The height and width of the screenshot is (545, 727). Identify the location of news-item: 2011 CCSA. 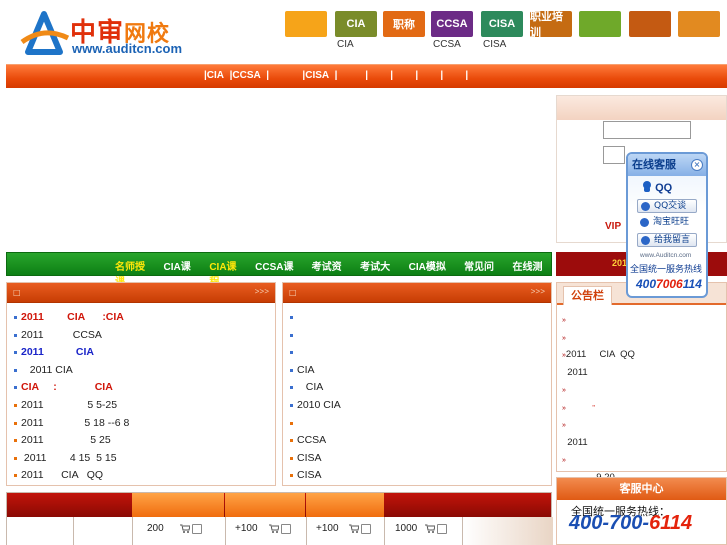
(144, 336).